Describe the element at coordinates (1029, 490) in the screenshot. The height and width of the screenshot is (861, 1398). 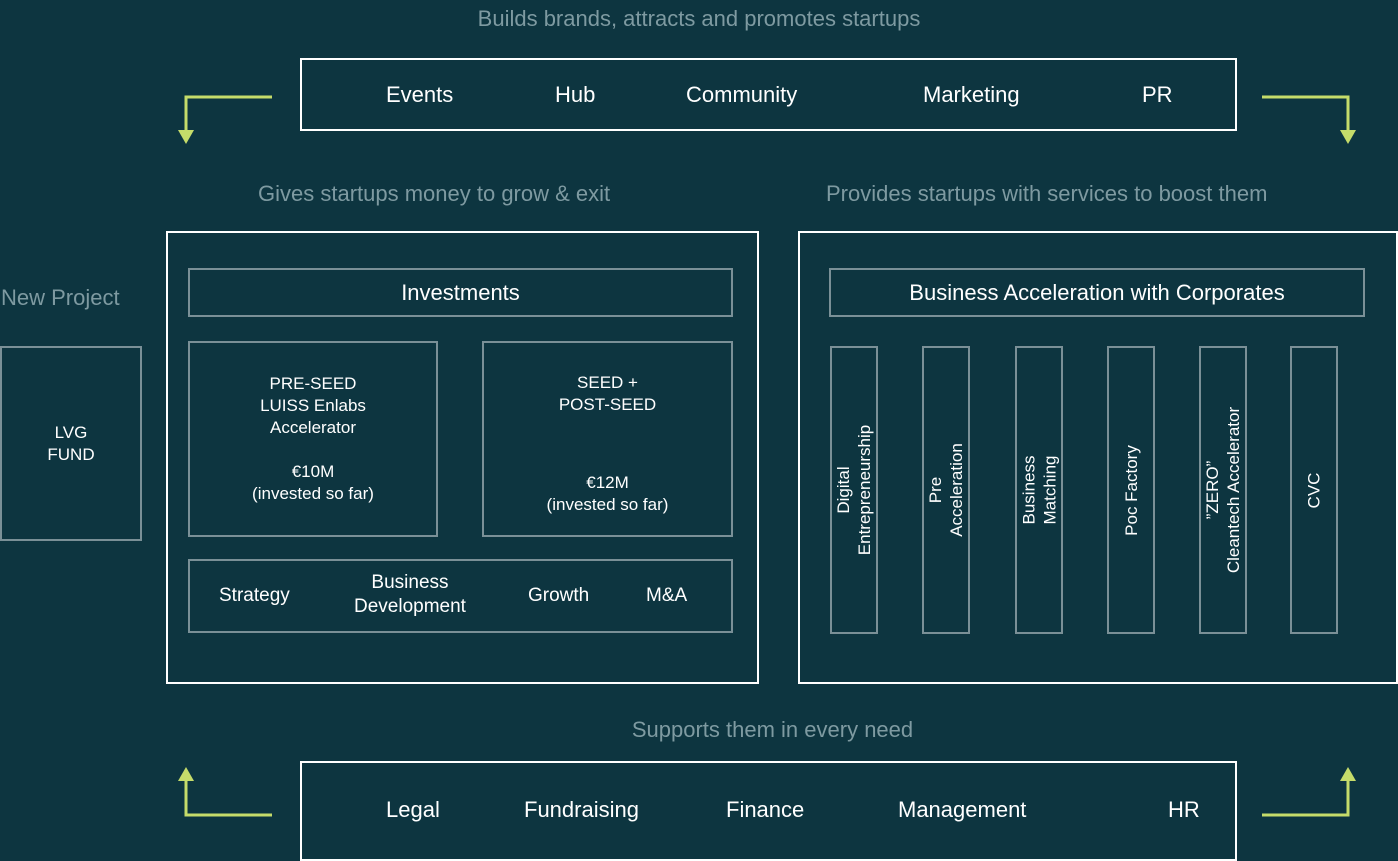
I see `column-3-line1: Business` at that location.